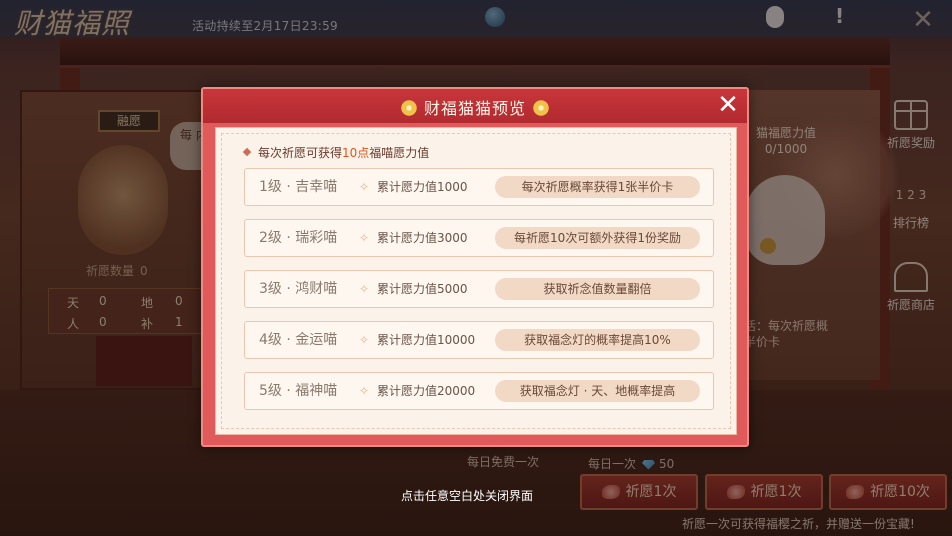 Image resolution: width=952 pixels, height=536 pixels. I want to click on modal-close-icon: ✕, so click(728, 106).